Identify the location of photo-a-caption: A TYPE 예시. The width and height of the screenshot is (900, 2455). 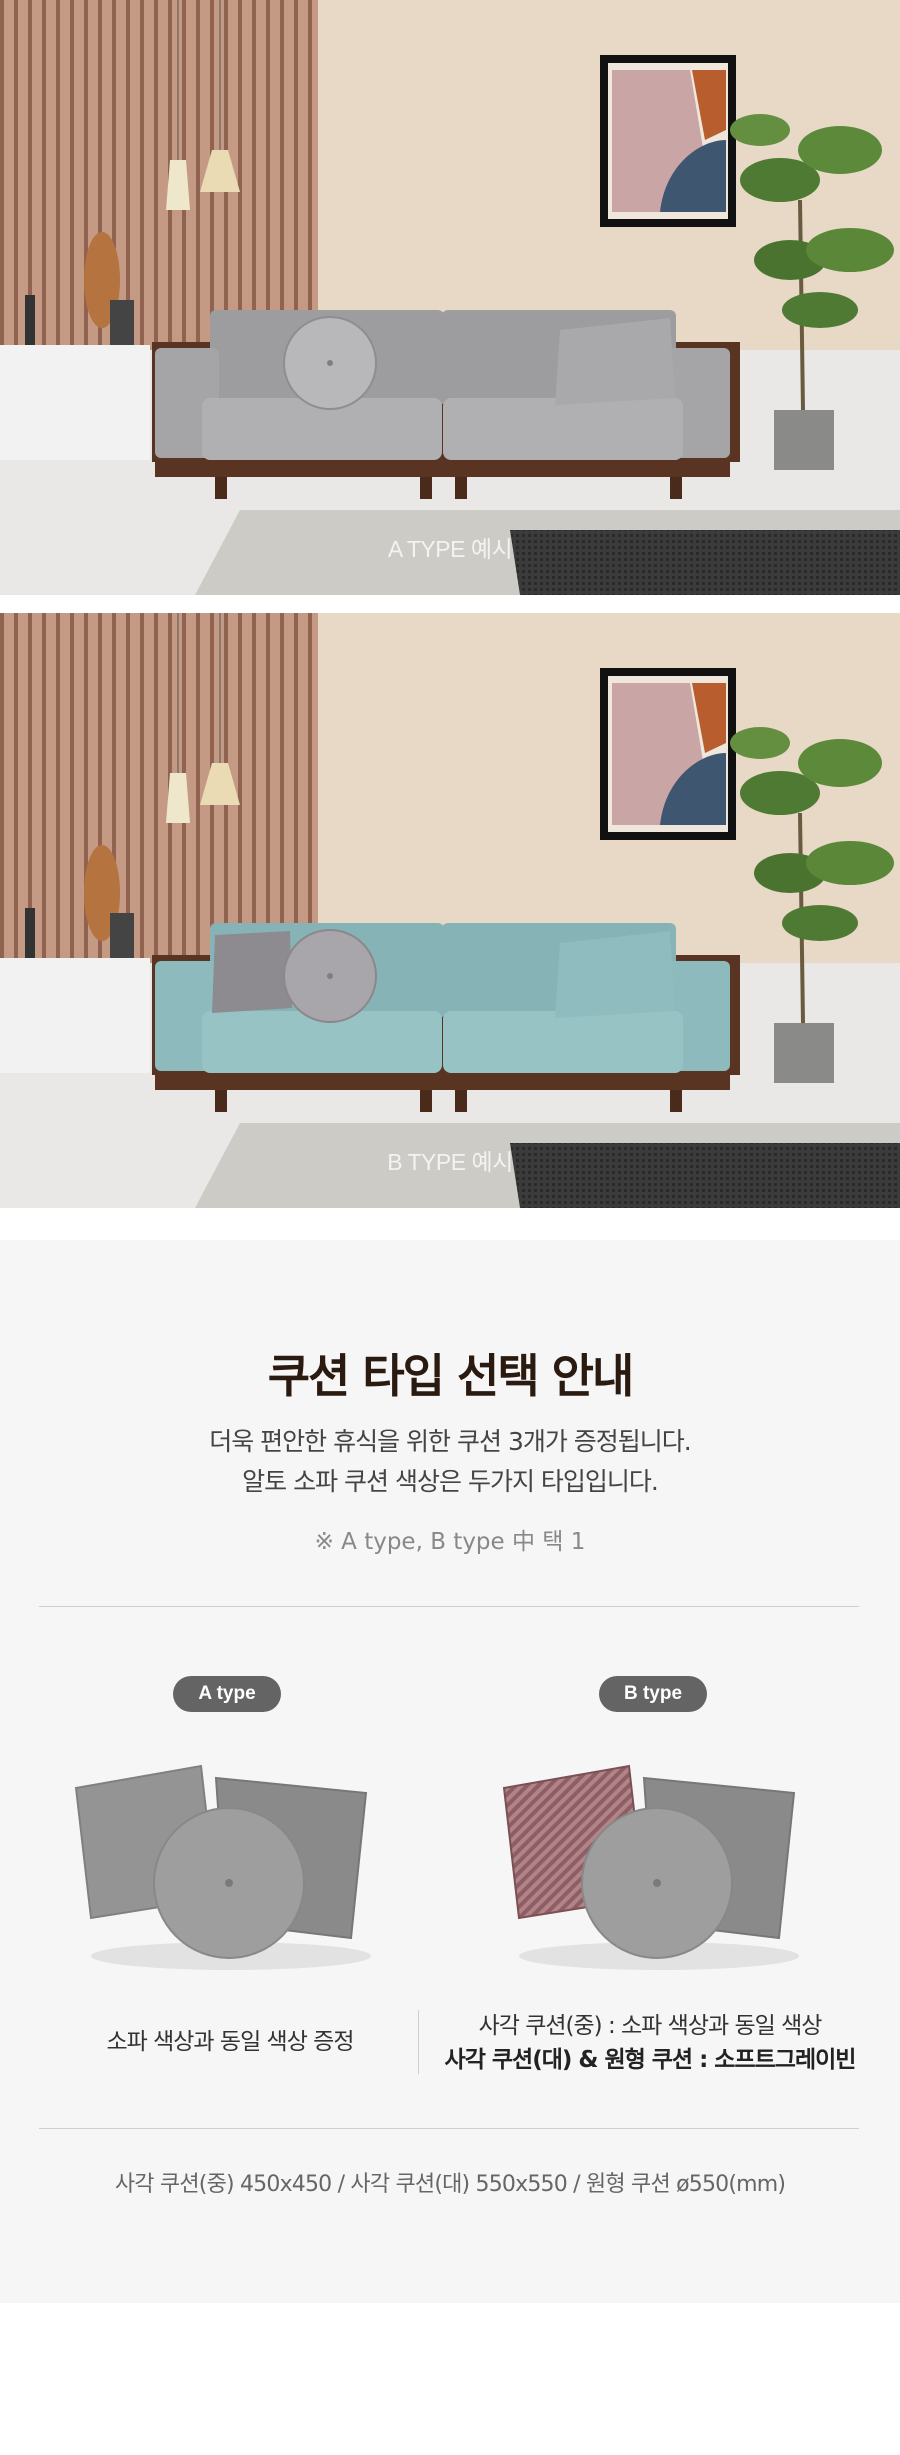
(450, 549).